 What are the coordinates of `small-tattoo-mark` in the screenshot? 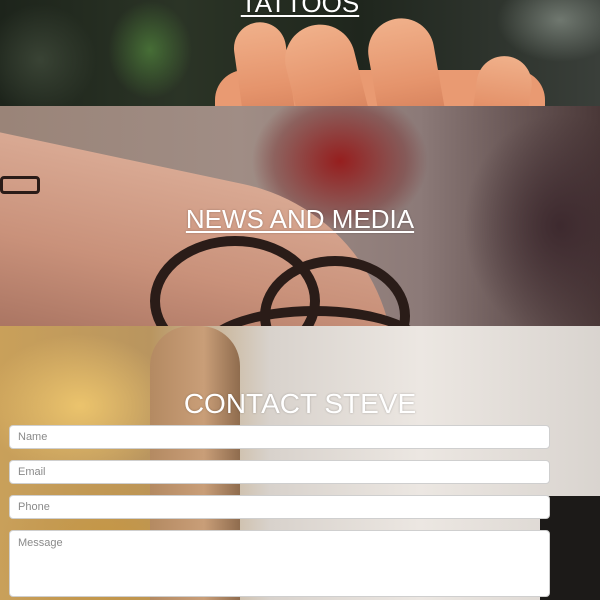 It's located at (20, 185).